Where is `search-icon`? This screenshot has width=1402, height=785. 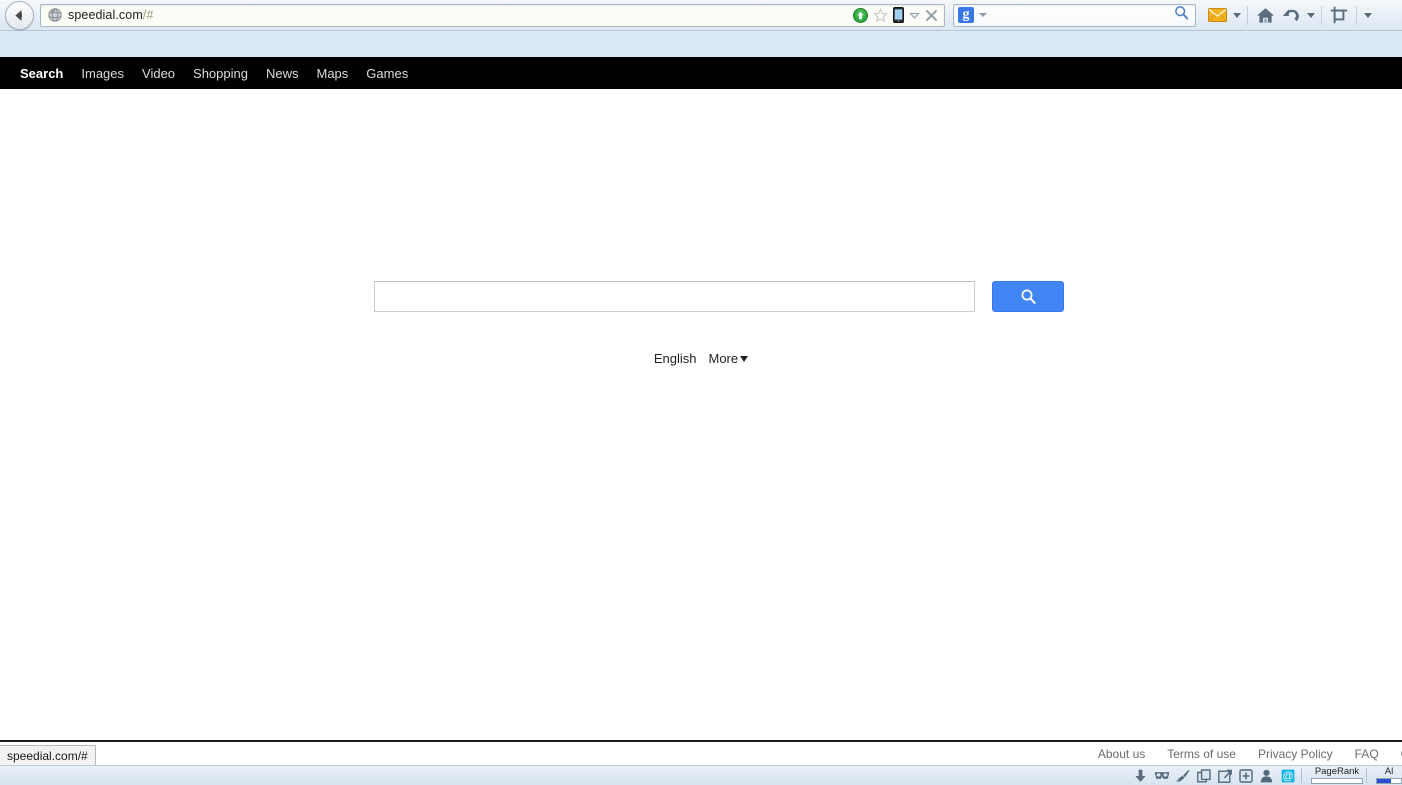 search-icon is located at coordinates (1028, 296).